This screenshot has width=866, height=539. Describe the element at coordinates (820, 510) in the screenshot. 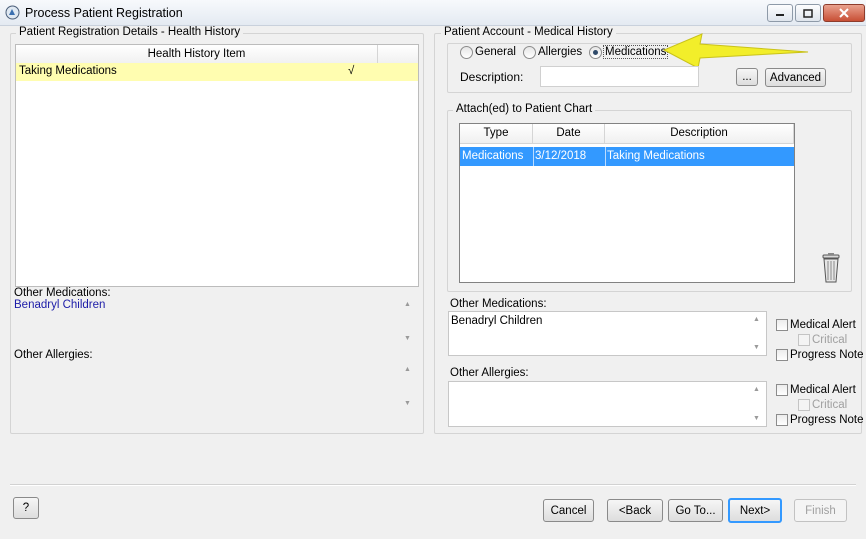

I see `finish-button: Finish` at that location.